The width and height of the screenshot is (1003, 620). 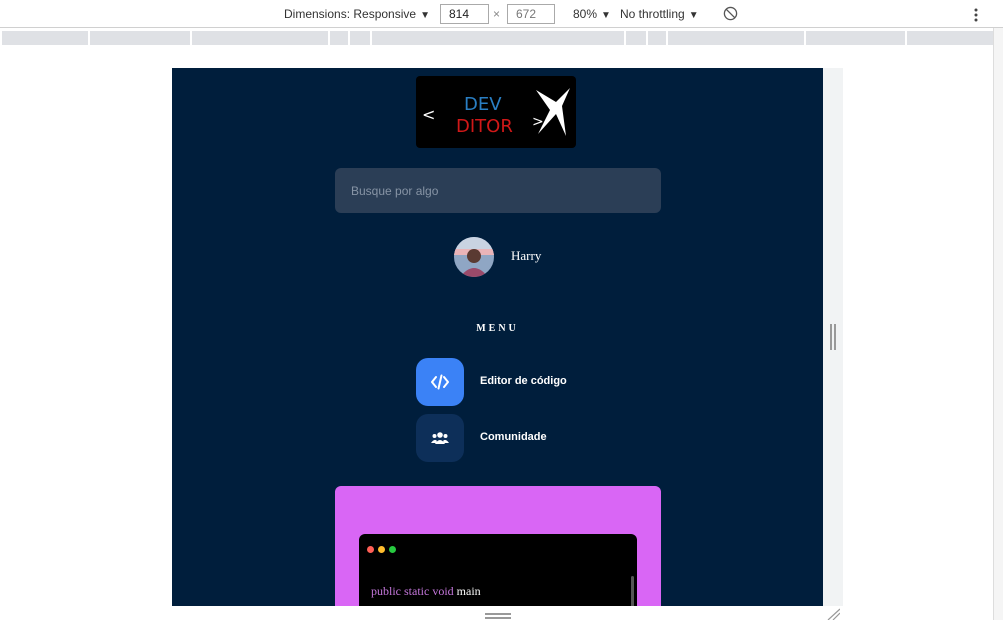 What do you see at coordinates (428, 114) in the screenshot?
I see `logo-left-bracket: <` at bounding box center [428, 114].